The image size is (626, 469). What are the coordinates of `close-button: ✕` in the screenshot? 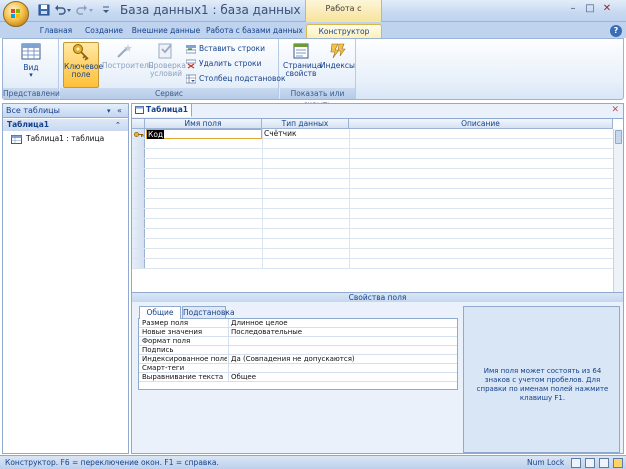 It's located at (607, 9).